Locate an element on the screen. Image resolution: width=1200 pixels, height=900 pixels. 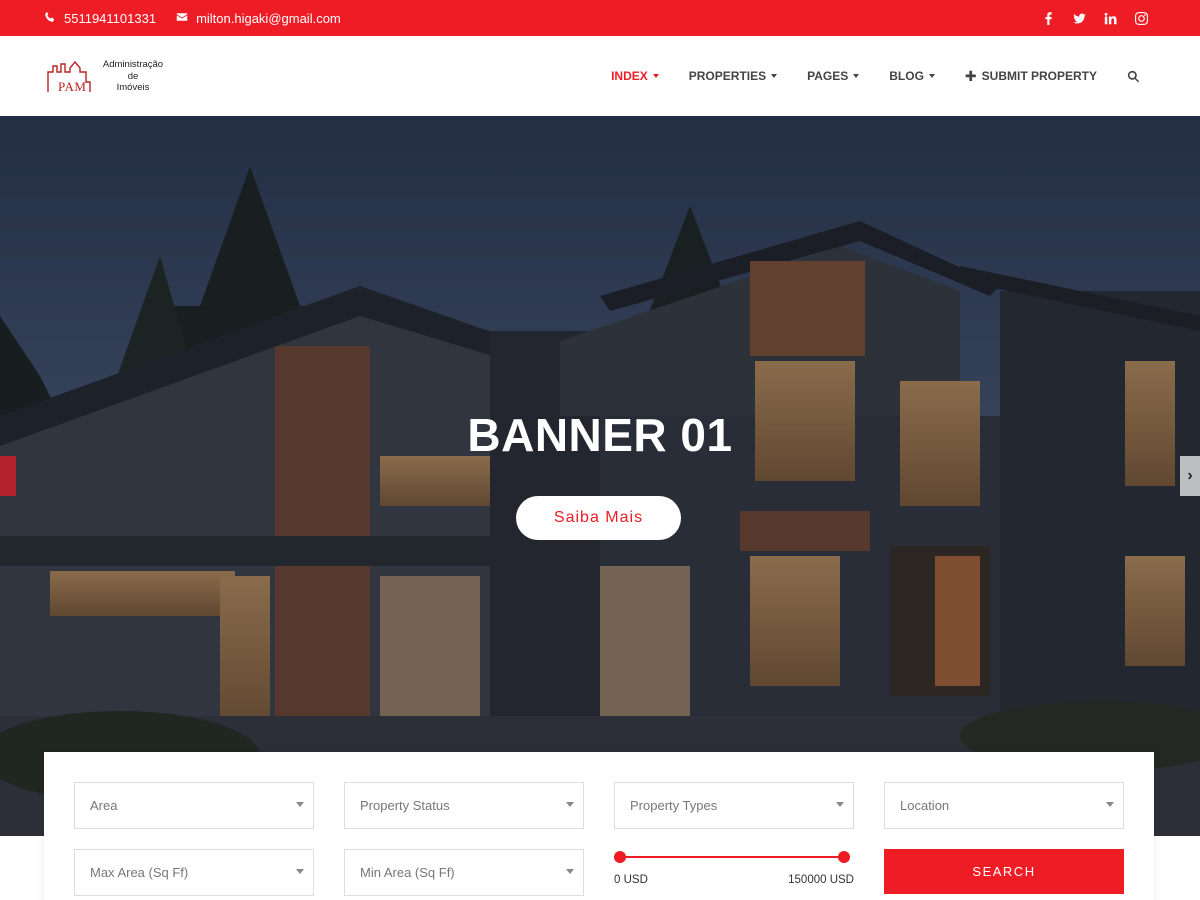
nav-item-submit-property: ✚ SUBMIT PROPERTY is located at coordinates (1031, 76).